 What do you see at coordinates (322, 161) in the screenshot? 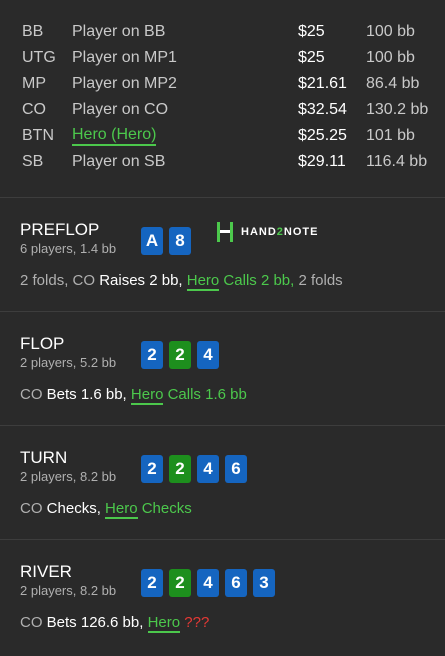
I see `player-stack: $29.11` at bounding box center [322, 161].